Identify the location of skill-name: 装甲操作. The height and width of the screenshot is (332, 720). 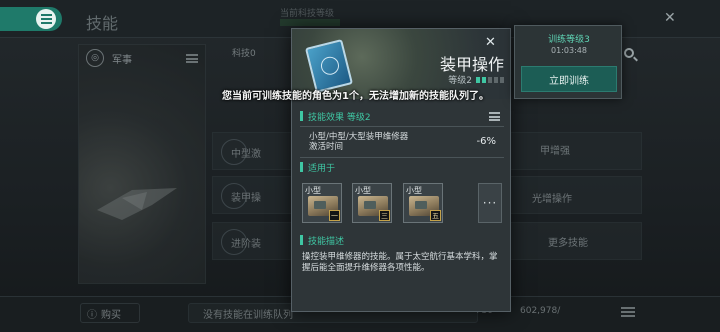
(471, 64).